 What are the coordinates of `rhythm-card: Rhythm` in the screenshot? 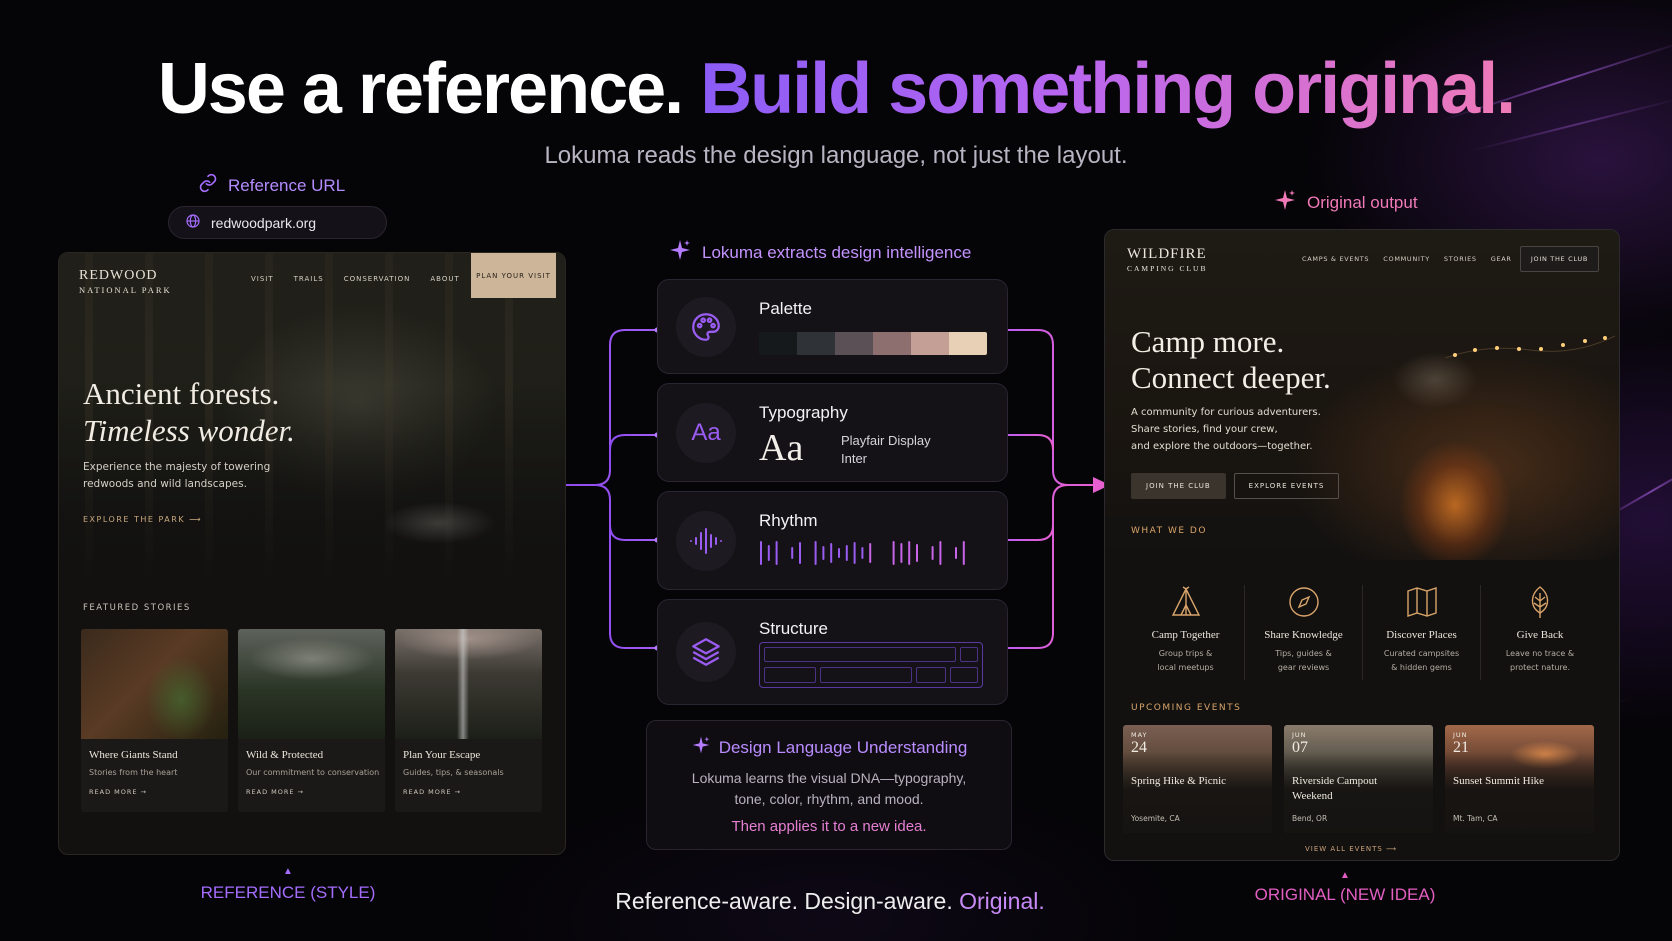 It's located at (832, 540).